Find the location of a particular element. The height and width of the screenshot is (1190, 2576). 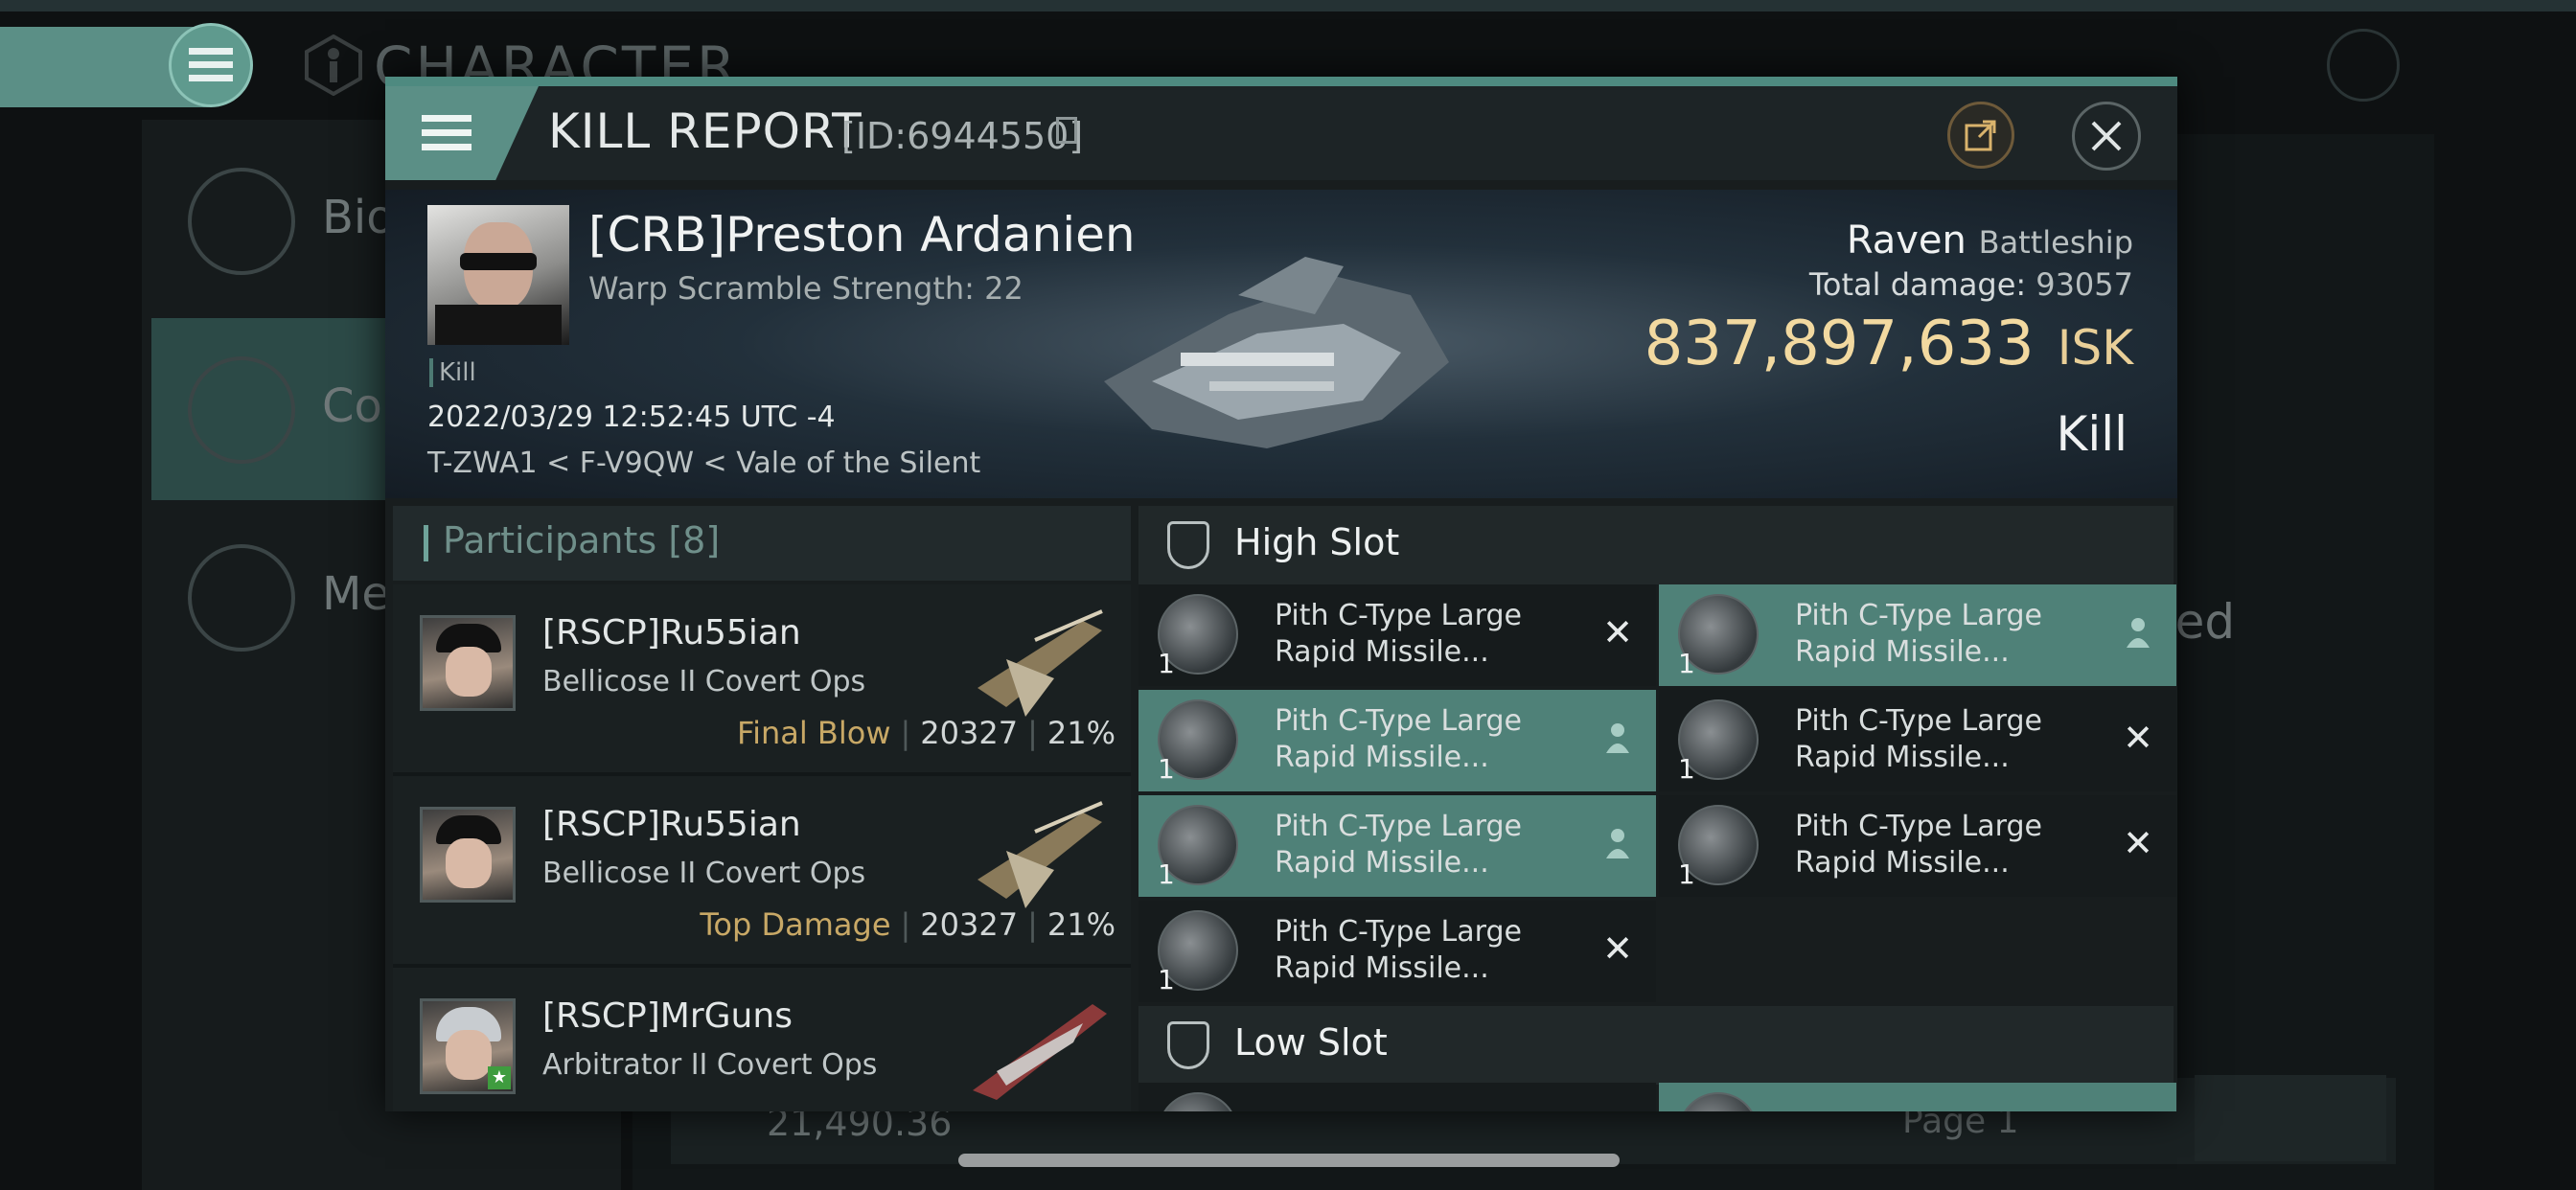

low-slot-icon is located at coordinates (1188, 1045).